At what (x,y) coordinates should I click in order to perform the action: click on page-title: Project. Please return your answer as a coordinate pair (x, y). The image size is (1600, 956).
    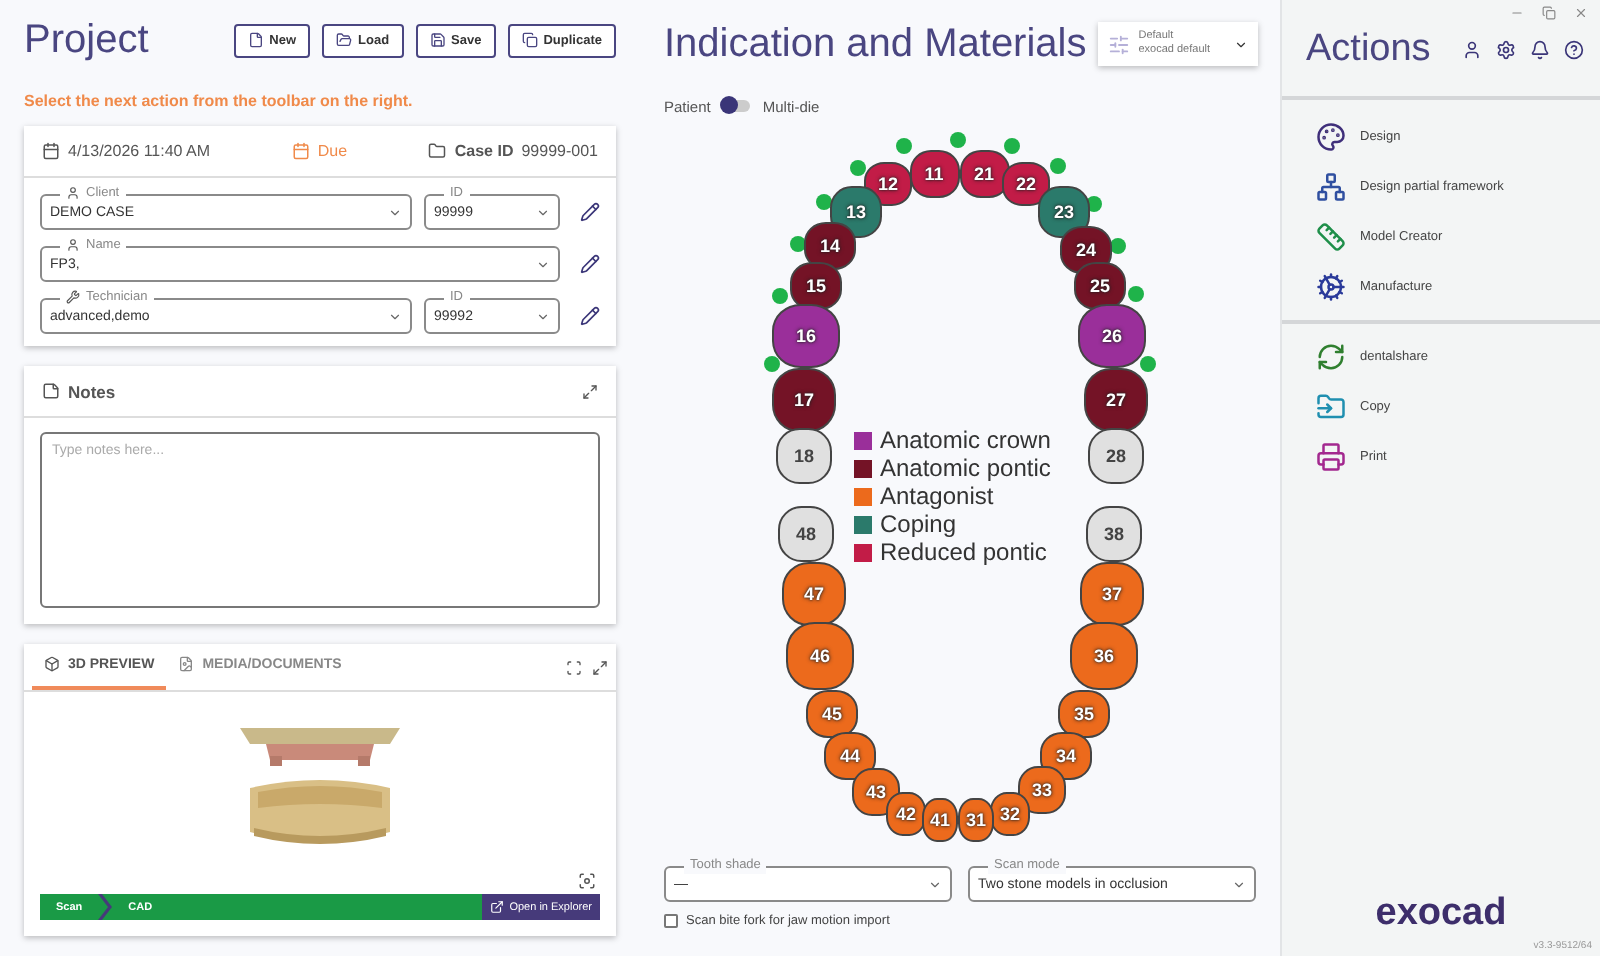
    Looking at the image, I should click on (87, 40).